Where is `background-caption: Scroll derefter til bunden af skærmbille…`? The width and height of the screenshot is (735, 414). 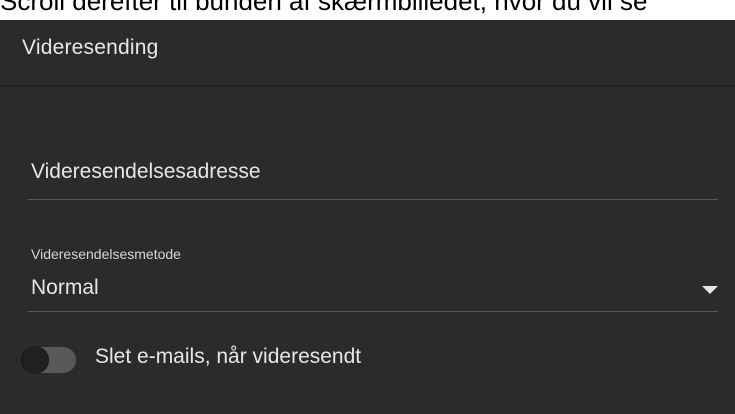 background-caption: Scroll derefter til bunden af skærmbille… is located at coordinates (367, 10).